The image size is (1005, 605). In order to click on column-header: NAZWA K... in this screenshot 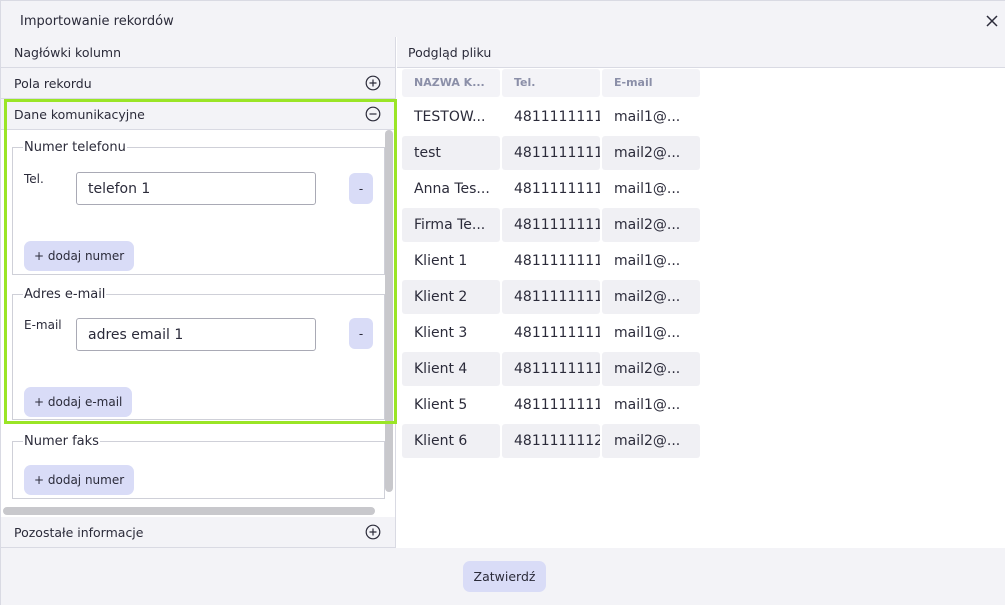, I will do `click(451, 83)`.